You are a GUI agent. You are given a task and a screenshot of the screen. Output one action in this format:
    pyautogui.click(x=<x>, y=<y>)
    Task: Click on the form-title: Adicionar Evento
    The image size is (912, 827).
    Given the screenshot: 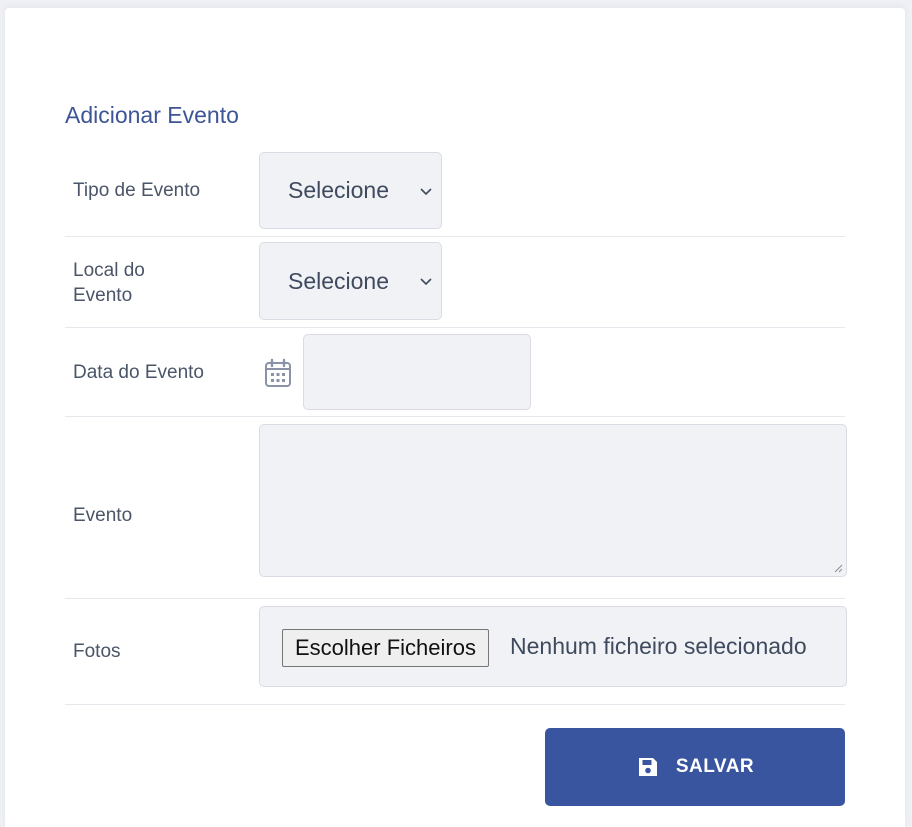 What is the action you would take?
    pyautogui.click(x=152, y=115)
    